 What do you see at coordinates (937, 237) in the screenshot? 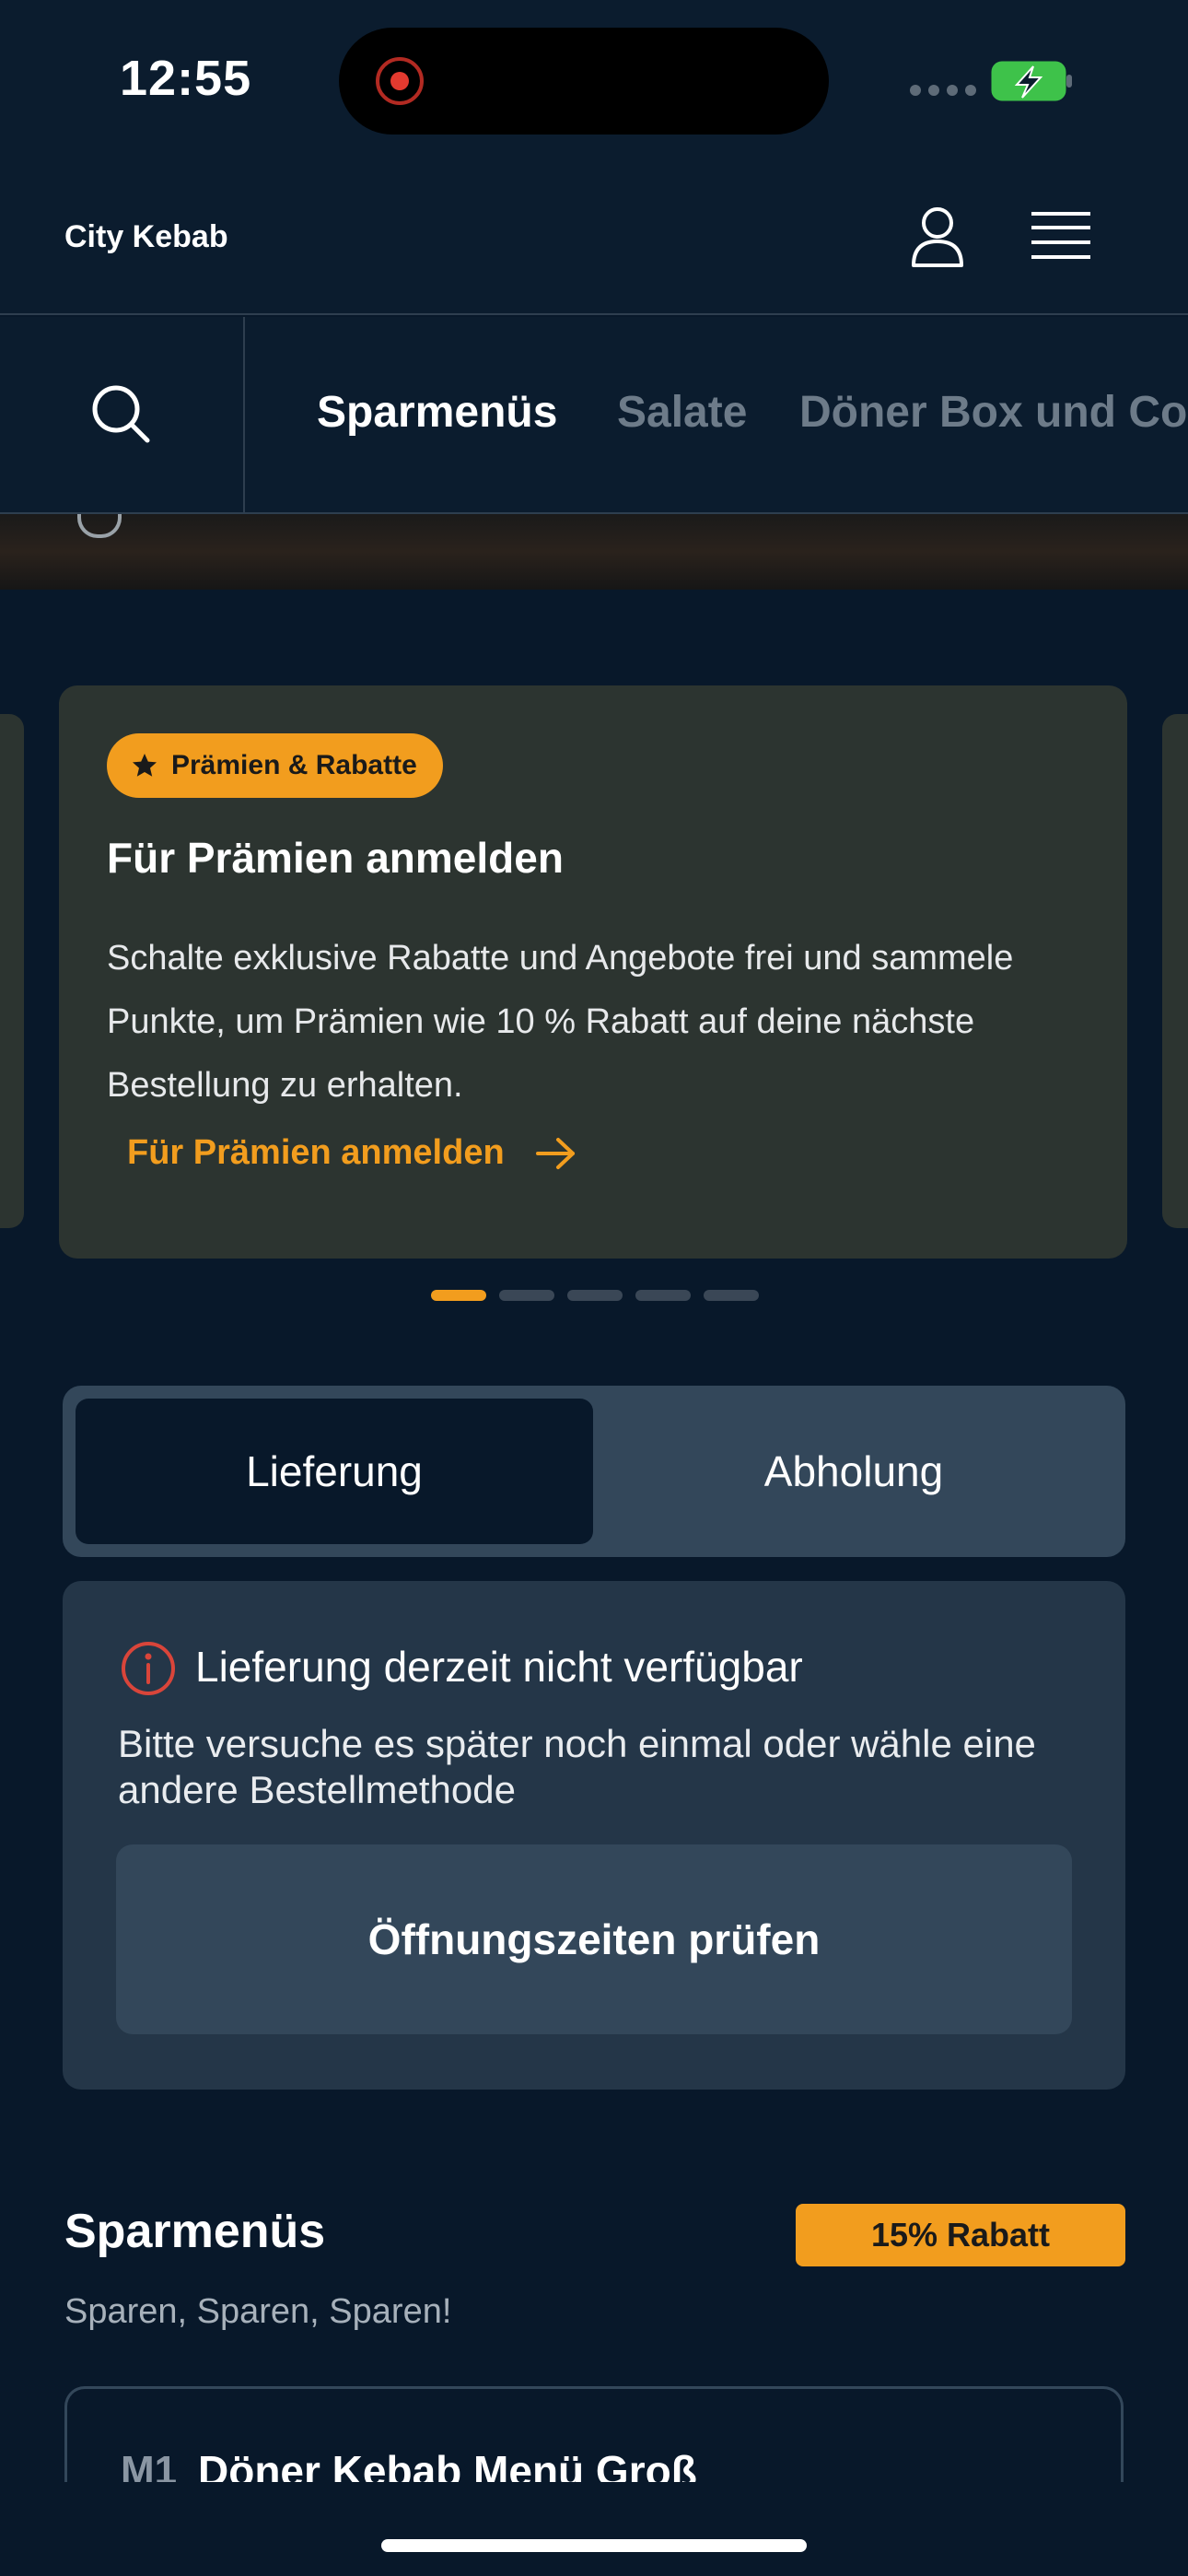
I see `user-account-icon` at bounding box center [937, 237].